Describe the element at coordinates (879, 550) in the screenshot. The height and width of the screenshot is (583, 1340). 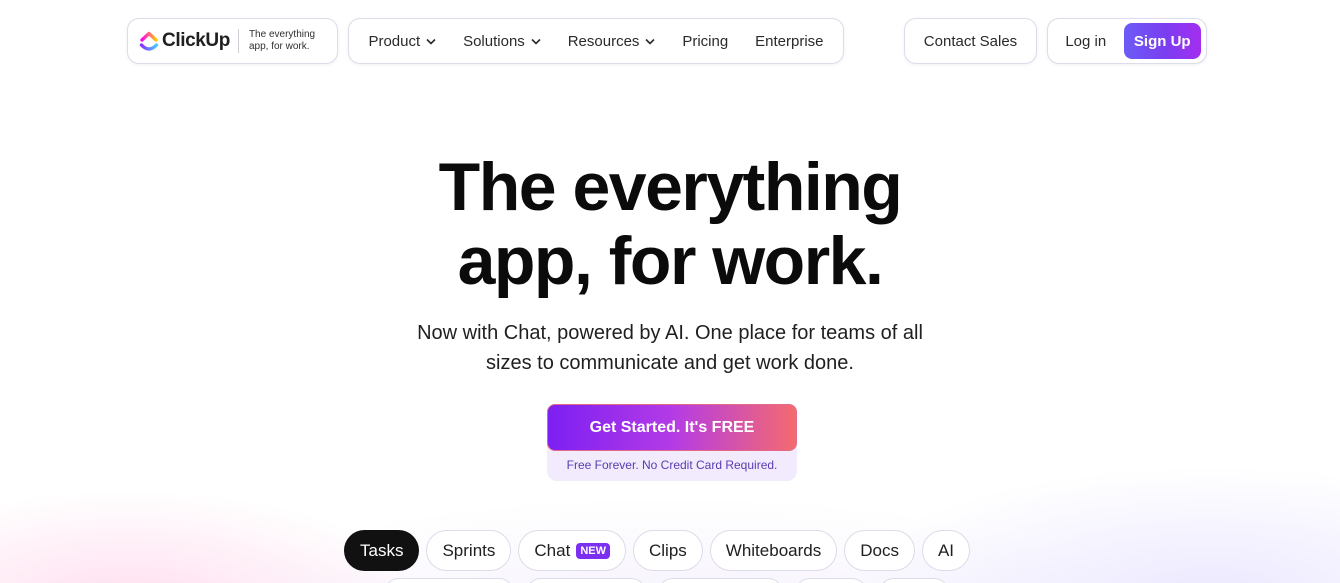
I see `tab-docs: Docs` at that location.